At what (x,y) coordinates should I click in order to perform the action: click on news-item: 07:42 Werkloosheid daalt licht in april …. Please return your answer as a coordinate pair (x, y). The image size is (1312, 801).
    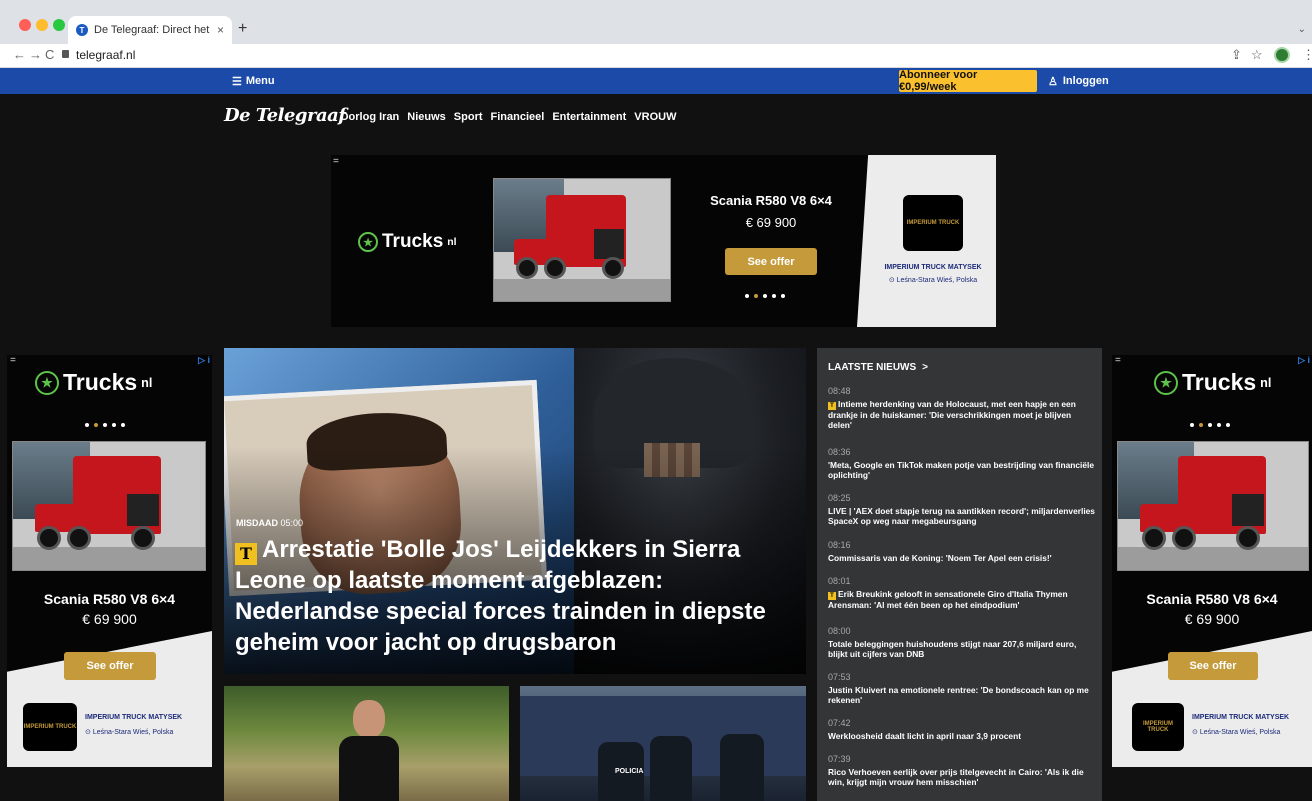
    Looking at the image, I should click on (962, 729).